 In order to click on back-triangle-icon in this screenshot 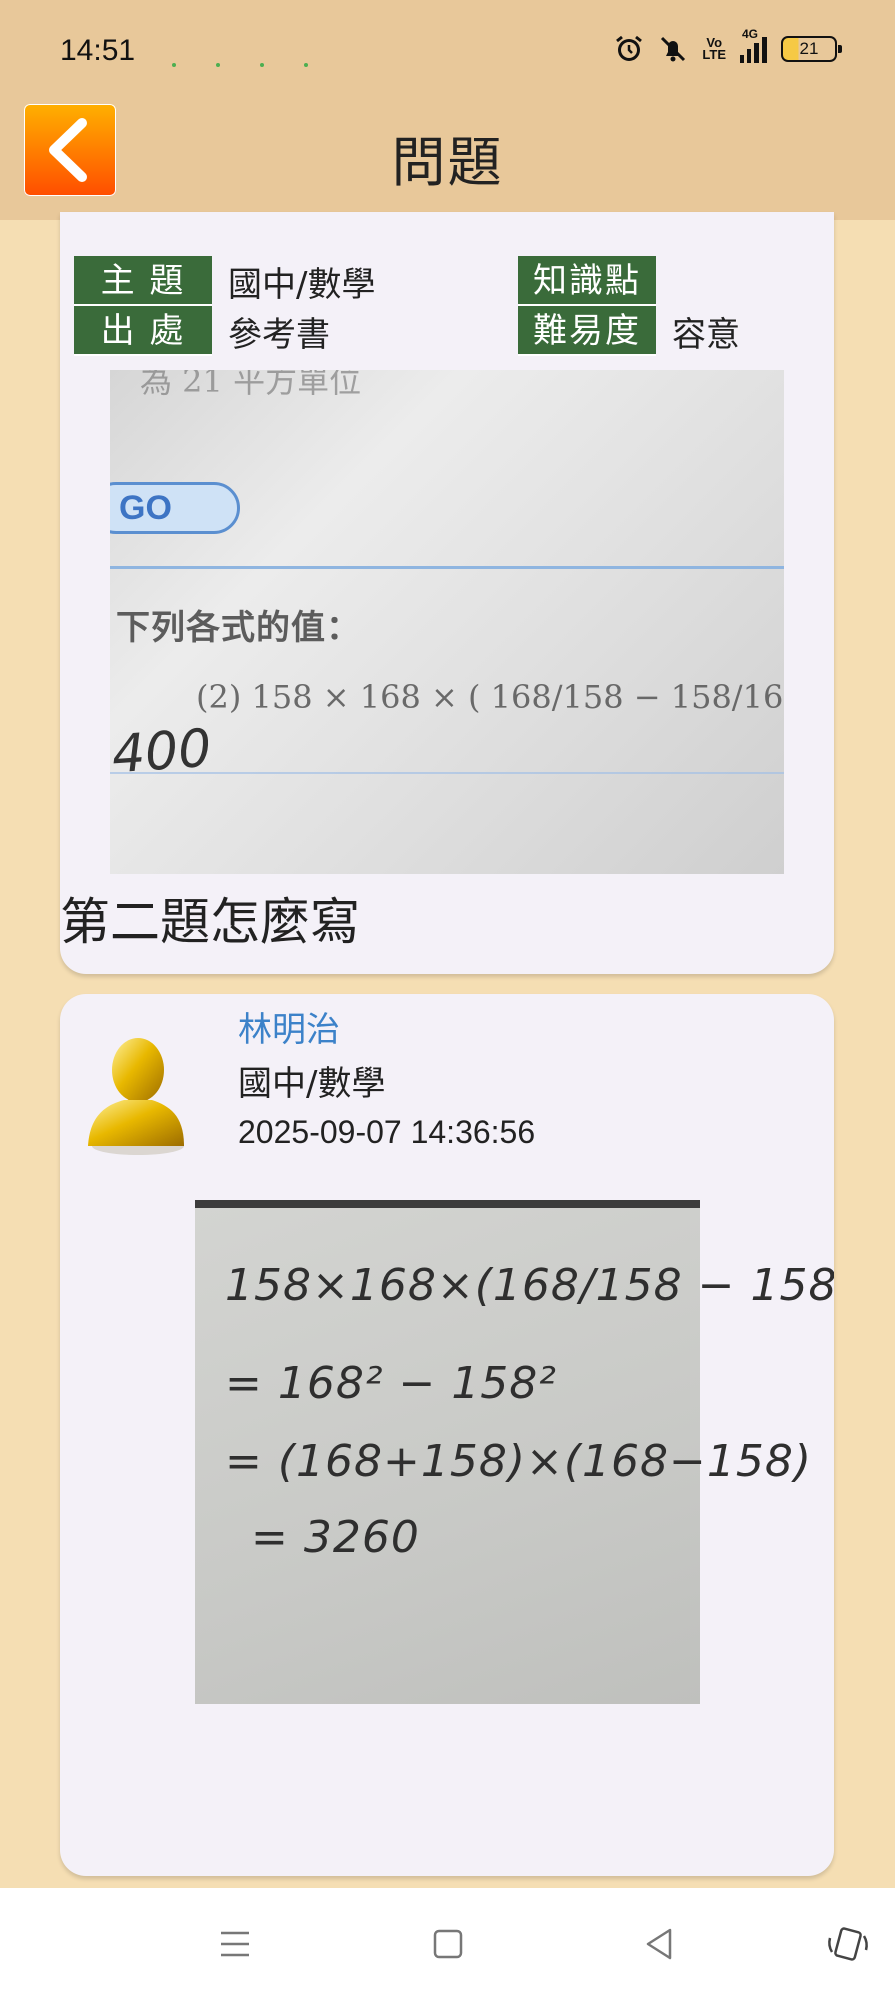, I will do `click(660, 1944)`.